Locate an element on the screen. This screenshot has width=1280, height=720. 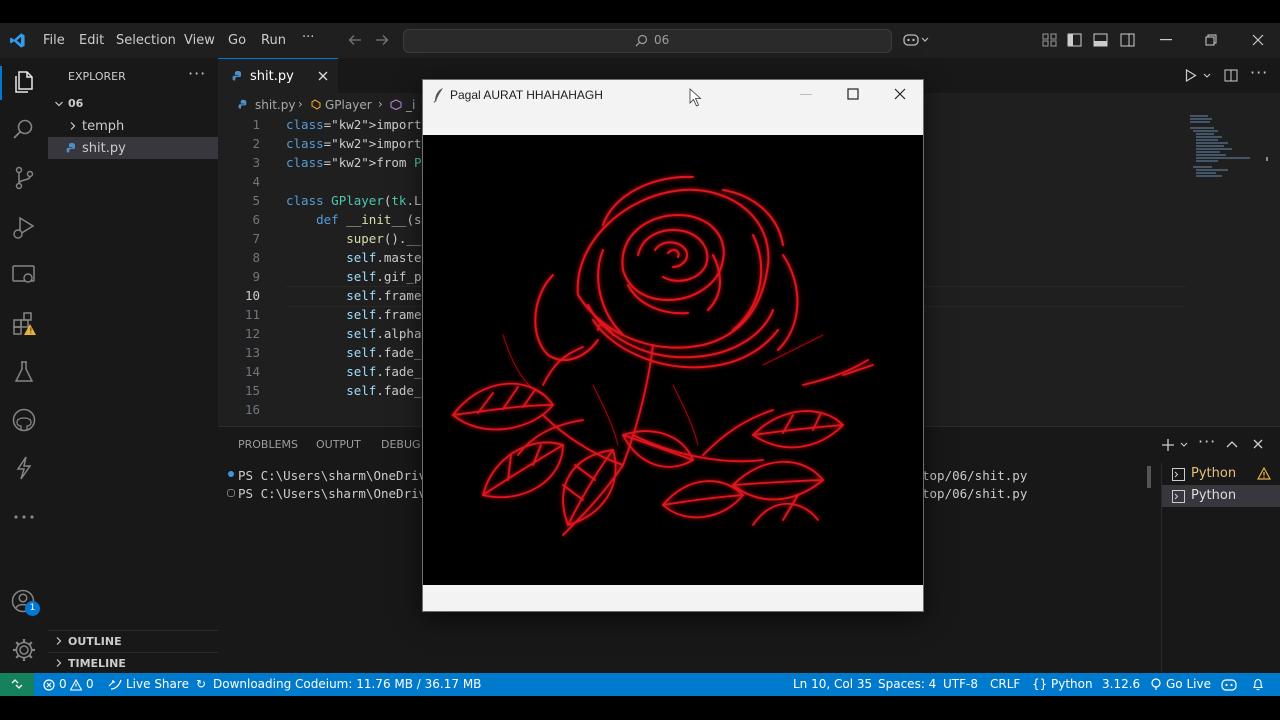
language-mode: Python is located at coordinates (1072, 684).